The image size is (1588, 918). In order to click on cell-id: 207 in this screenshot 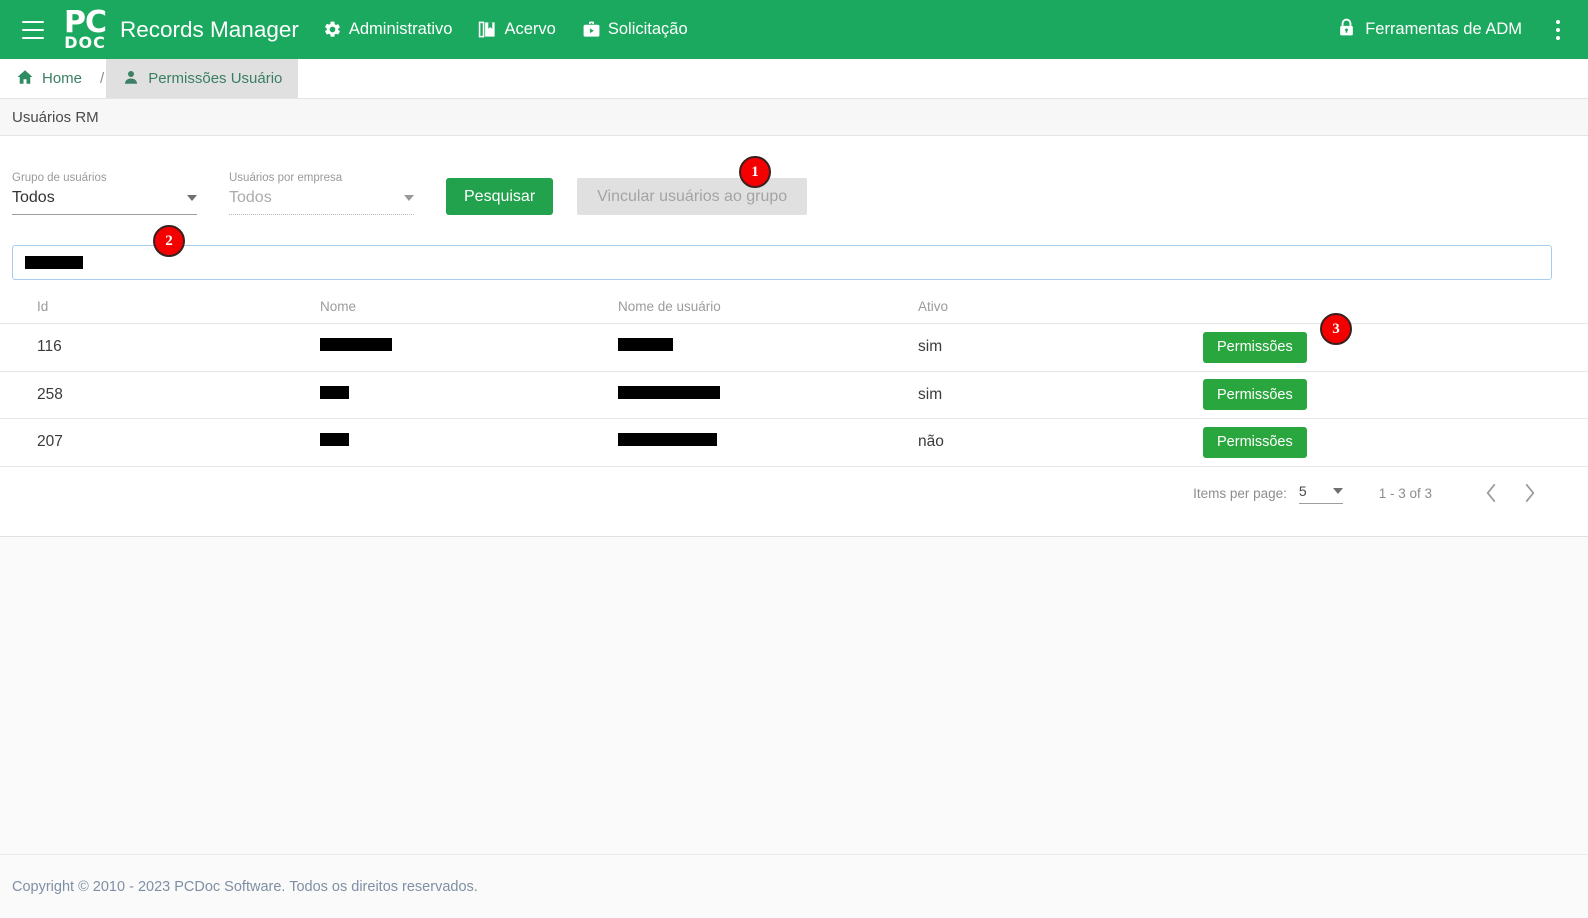, I will do `click(50, 442)`.